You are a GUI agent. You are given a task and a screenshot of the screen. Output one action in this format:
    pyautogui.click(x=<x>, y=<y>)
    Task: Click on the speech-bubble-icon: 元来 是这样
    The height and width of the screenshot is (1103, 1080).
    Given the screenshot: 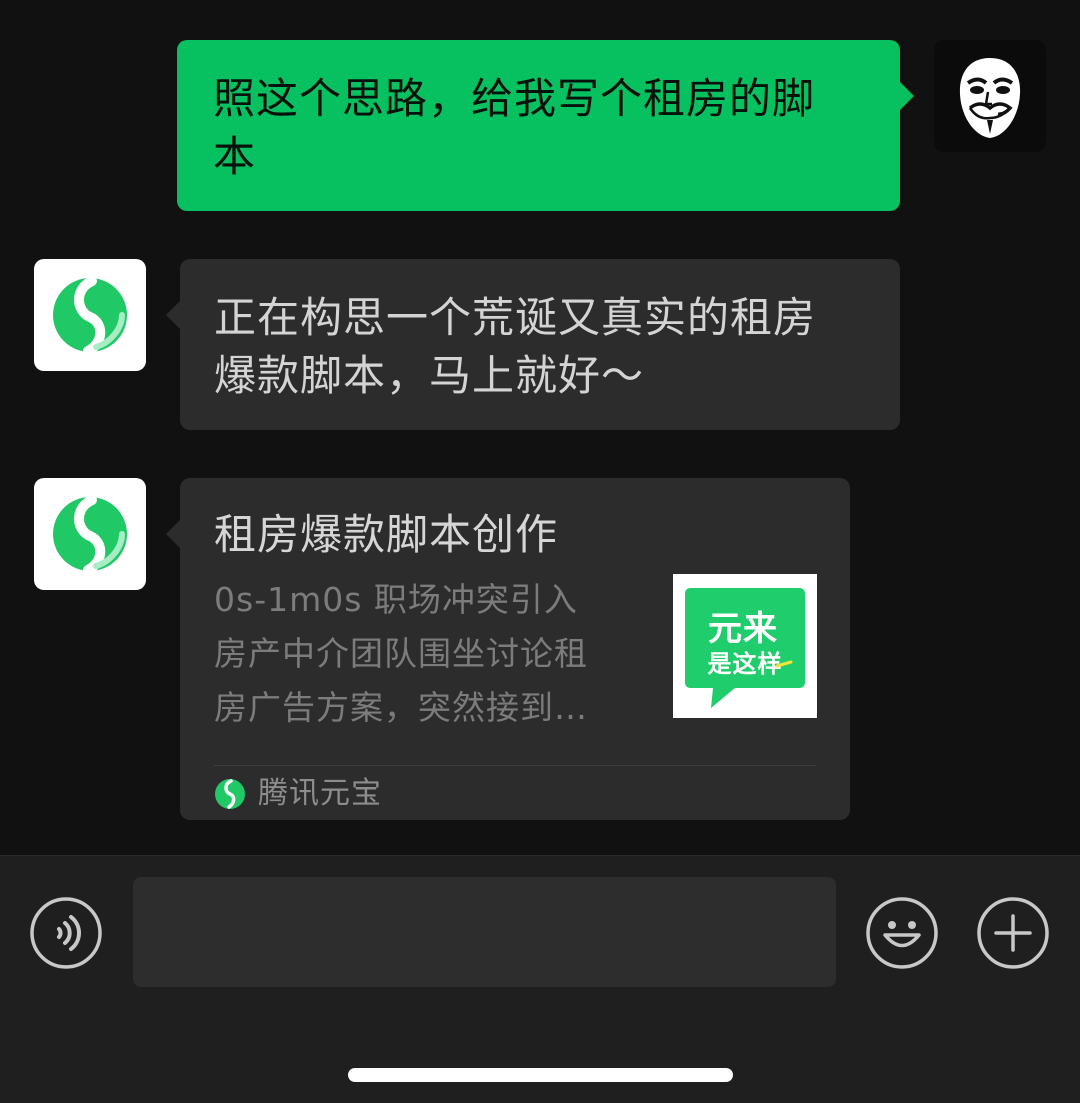 What is the action you would take?
    pyautogui.click(x=745, y=648)
    